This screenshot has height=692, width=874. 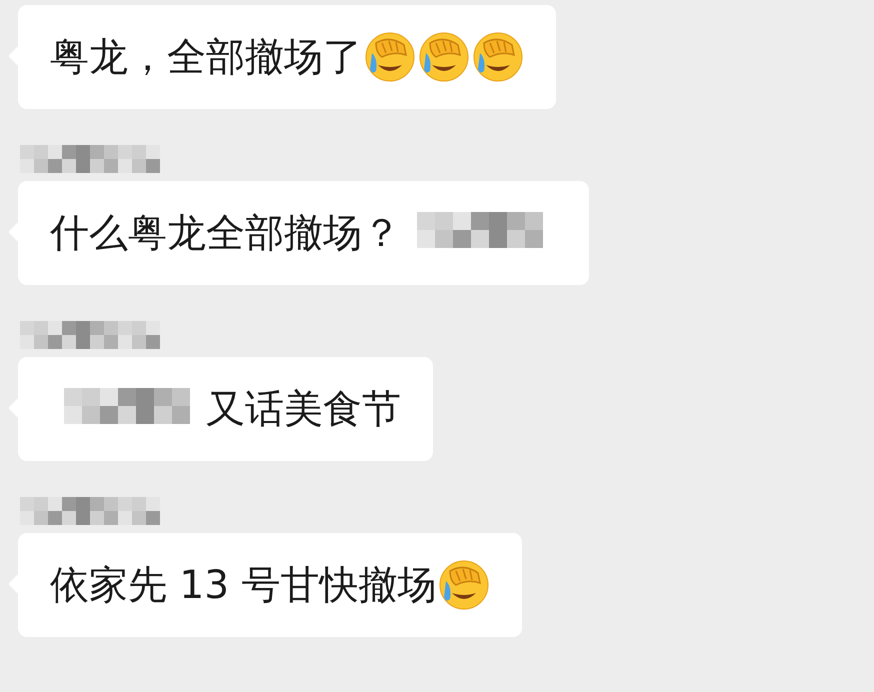 What do you see at coordinates (225, 234) in the screenshot?
I see `message-text: 什么粤龙全部撤场？` at bounding box center [225, 234].